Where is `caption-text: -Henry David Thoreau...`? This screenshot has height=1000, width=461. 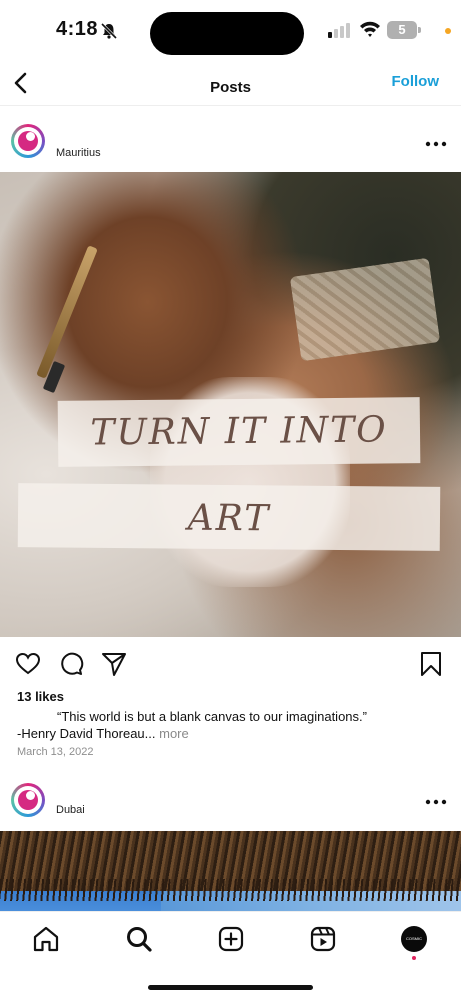 caption-text: -Henry David Thoreau... is located at coordinates (86, 733).